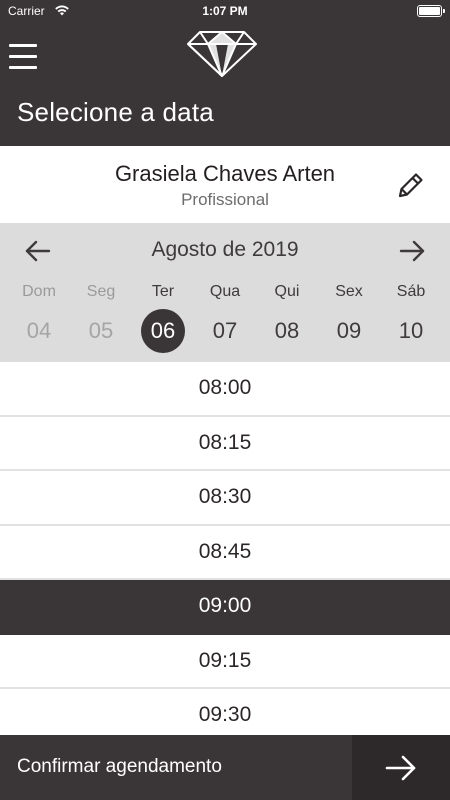  I want to click on professional-card: Grasiela Chaves Arten Profissional, so click(225, 184).